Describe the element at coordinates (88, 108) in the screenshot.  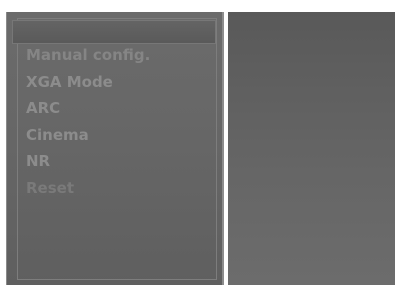
I see `menu-item-arc: ARC` at that location.